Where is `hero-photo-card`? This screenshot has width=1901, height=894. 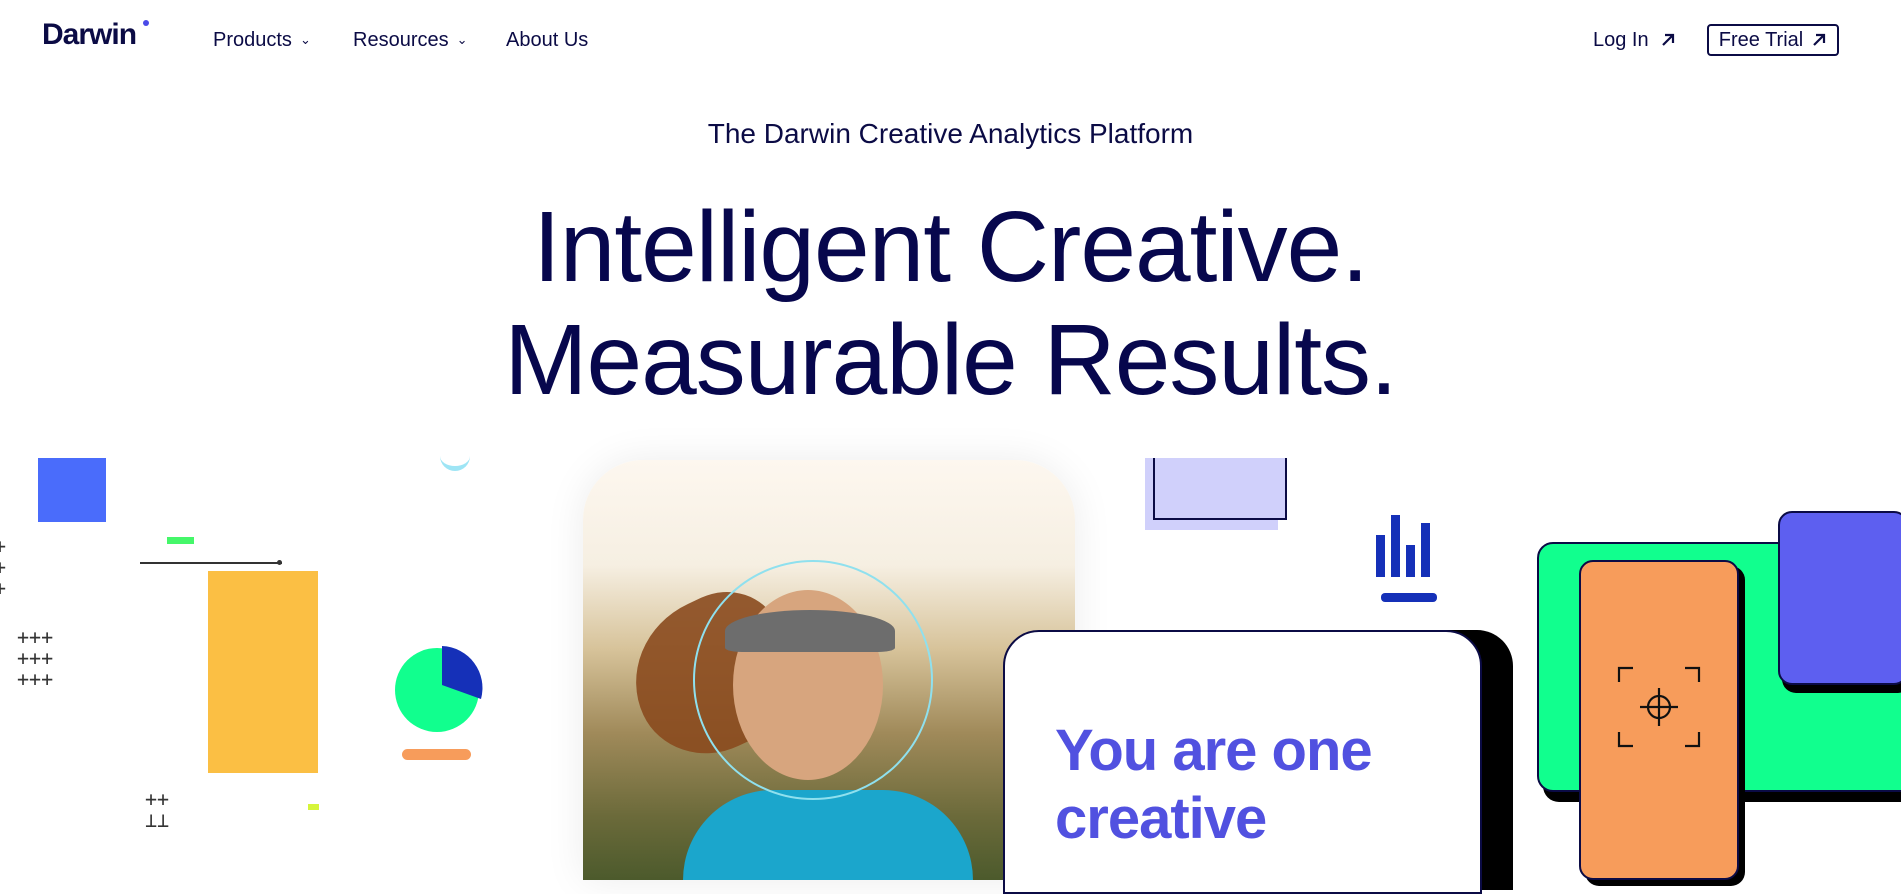 hero-photo-card is located at coordinates (829, 670).